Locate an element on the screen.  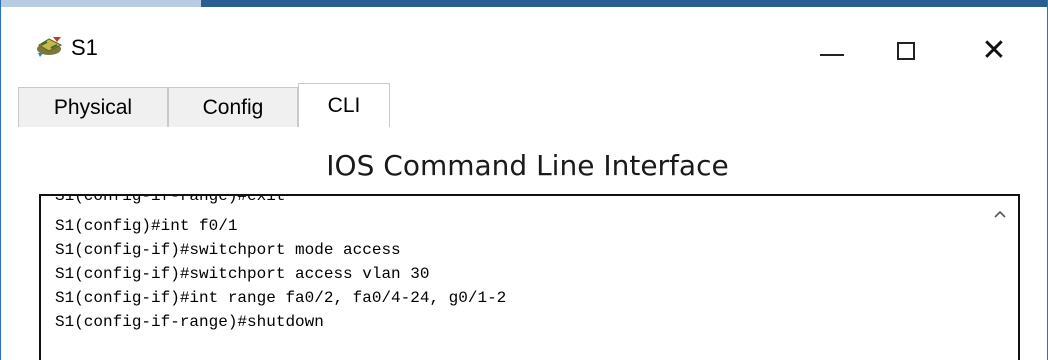
cli-heading: IOS Command Line Interface is located at coordinates (527, 165).